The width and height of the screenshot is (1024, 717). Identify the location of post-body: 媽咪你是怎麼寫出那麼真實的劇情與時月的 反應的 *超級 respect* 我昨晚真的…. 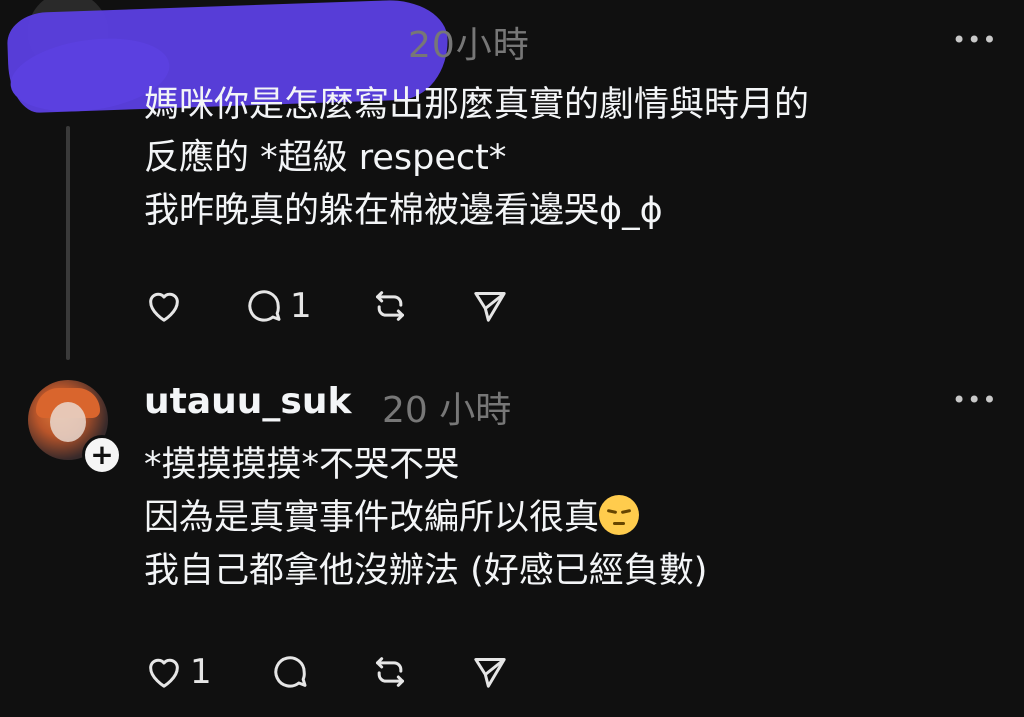
(476, 158).